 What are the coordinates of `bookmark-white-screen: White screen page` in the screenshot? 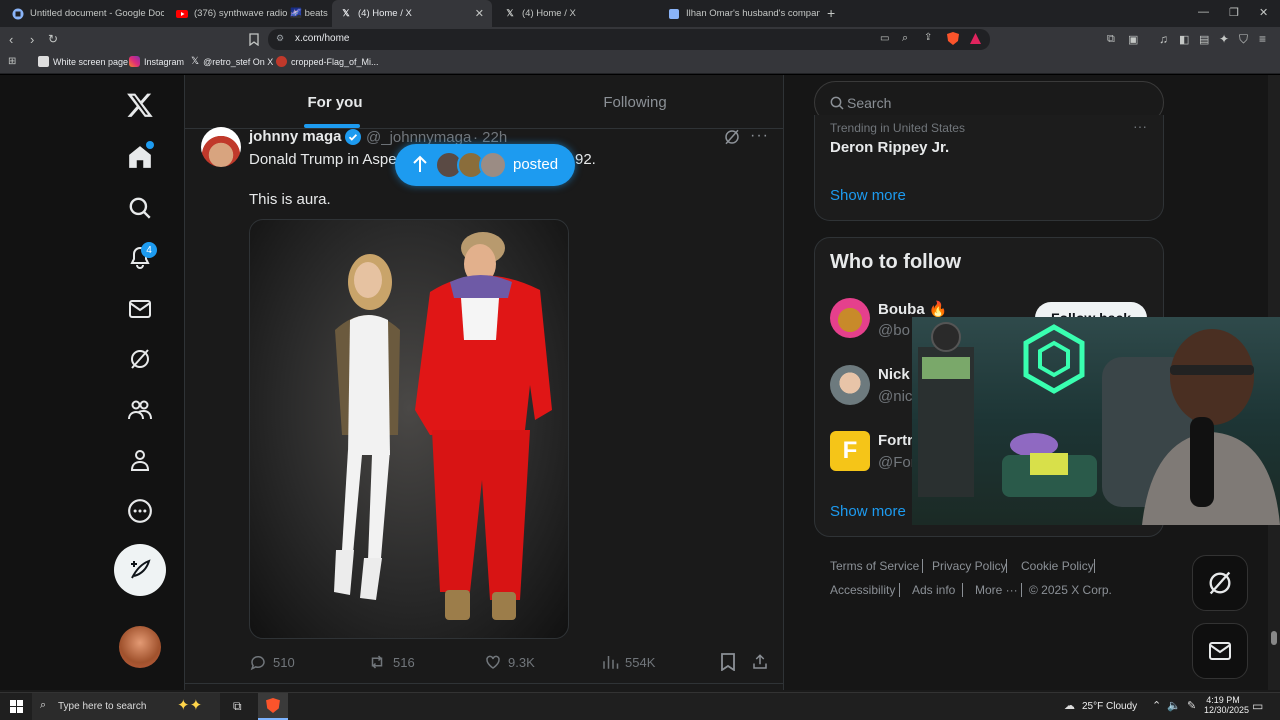 It's located at (83, 61).